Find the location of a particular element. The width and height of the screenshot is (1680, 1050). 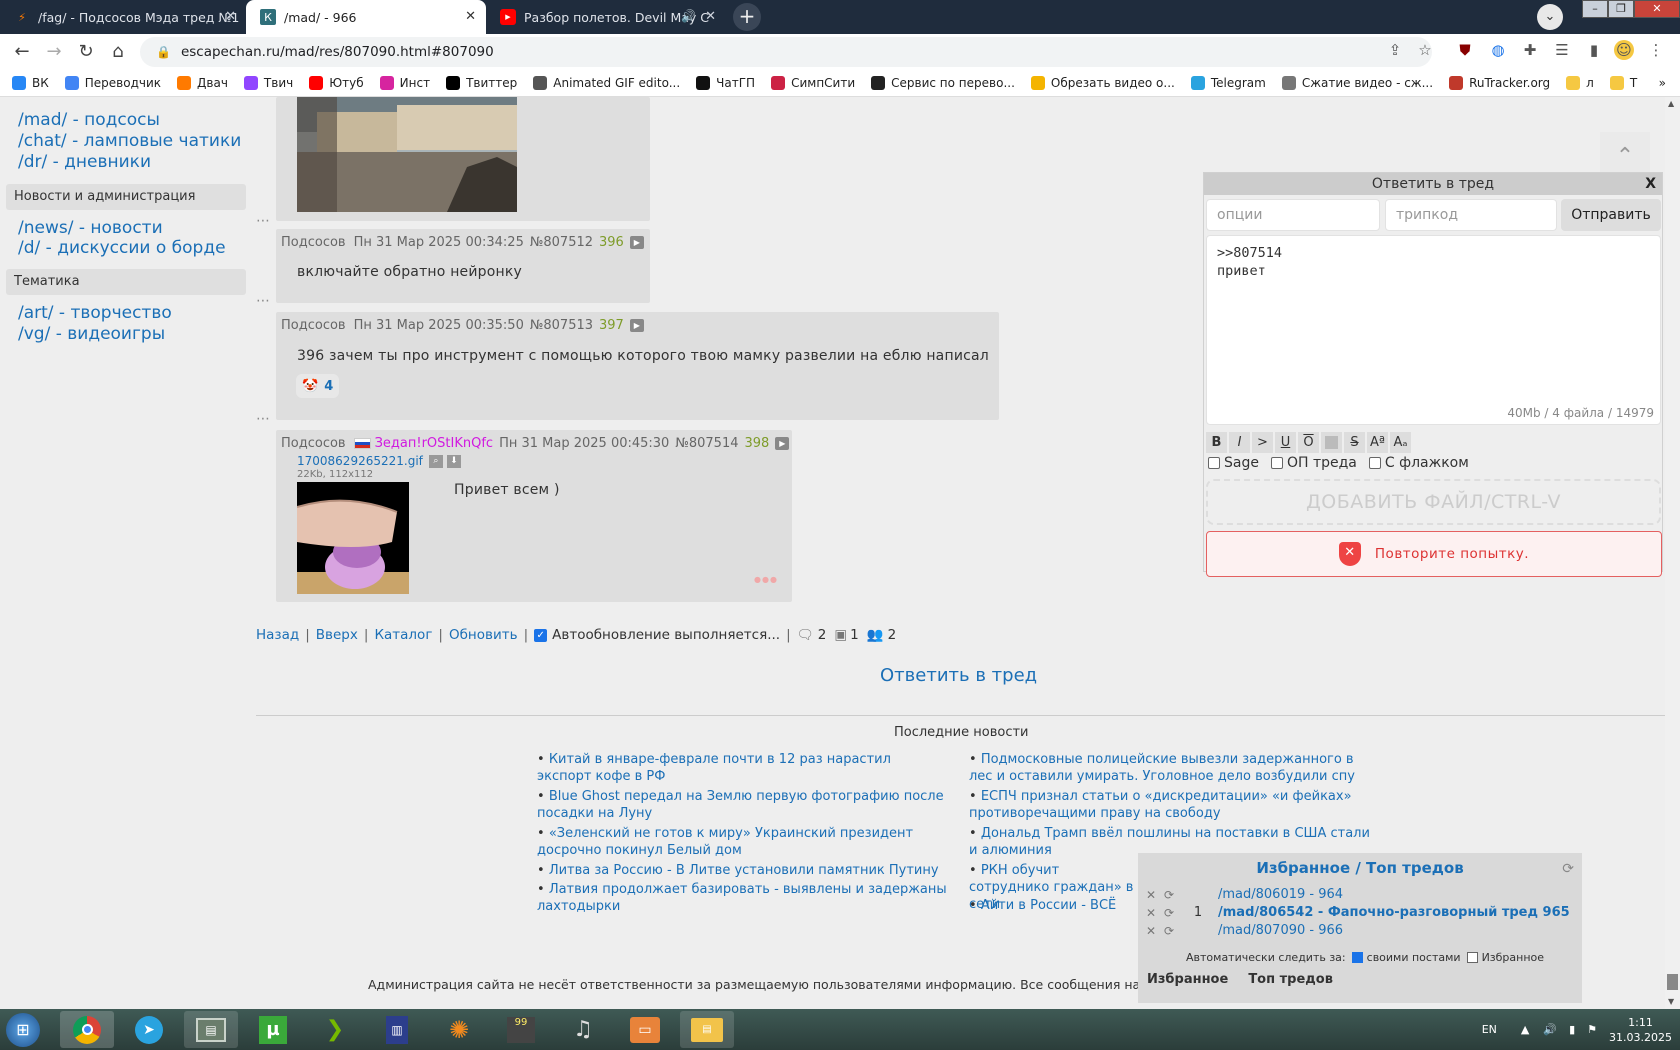

photo-editor-icon: ✺ is located at coordinates (459, 1029).